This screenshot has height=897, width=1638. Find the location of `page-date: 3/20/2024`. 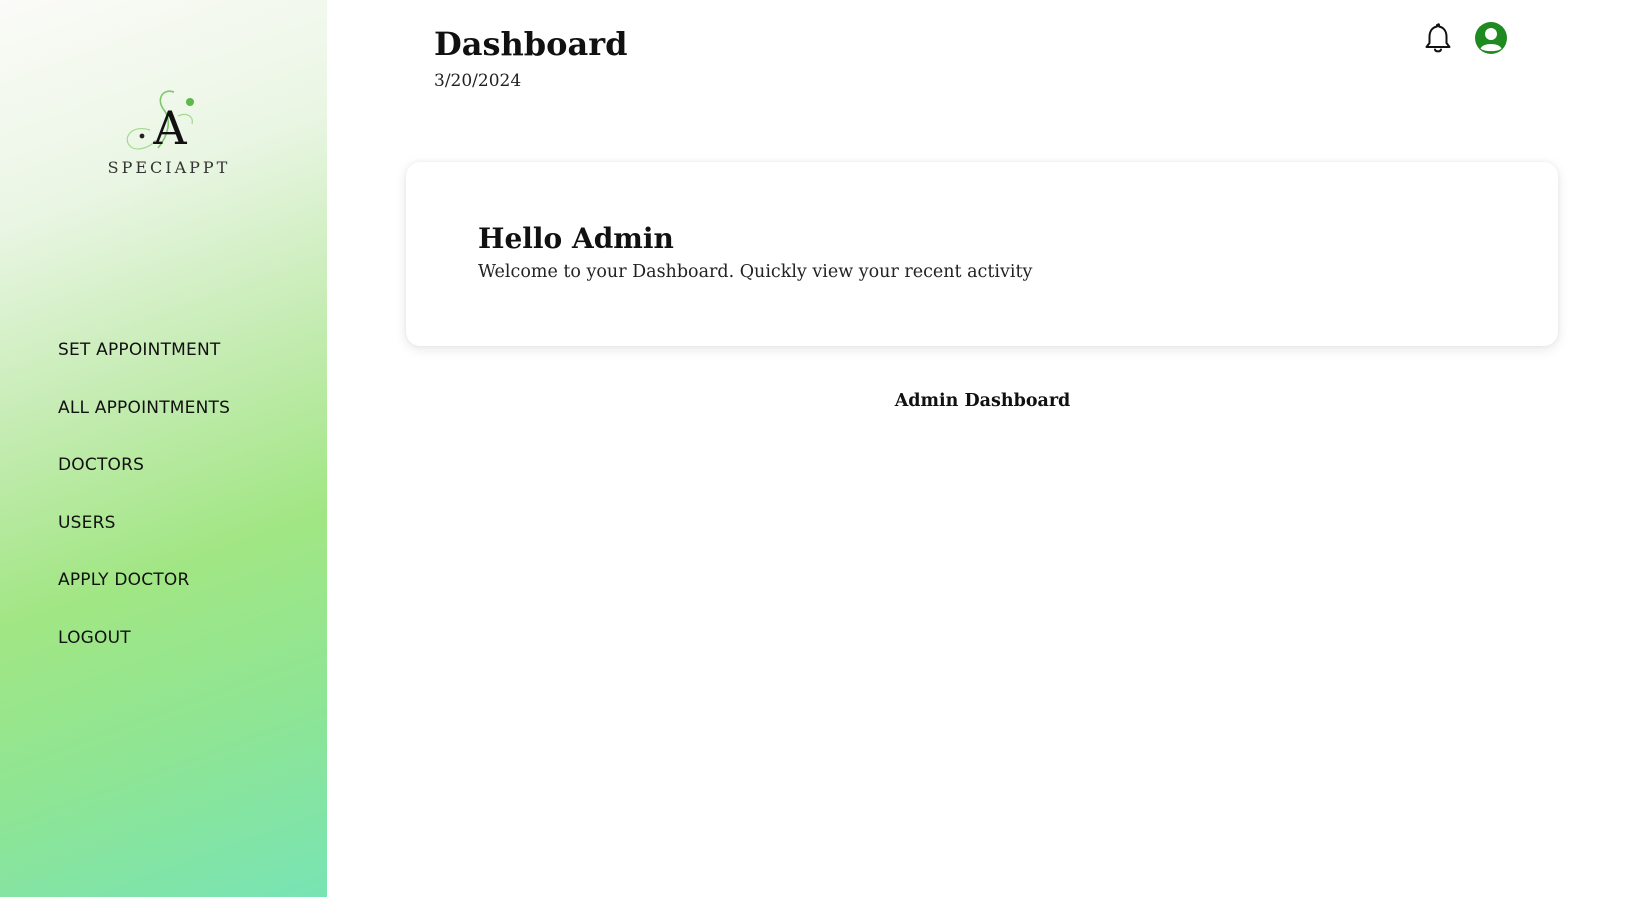

page-date: 3/20/2024 is located at coordinates (478, 81).